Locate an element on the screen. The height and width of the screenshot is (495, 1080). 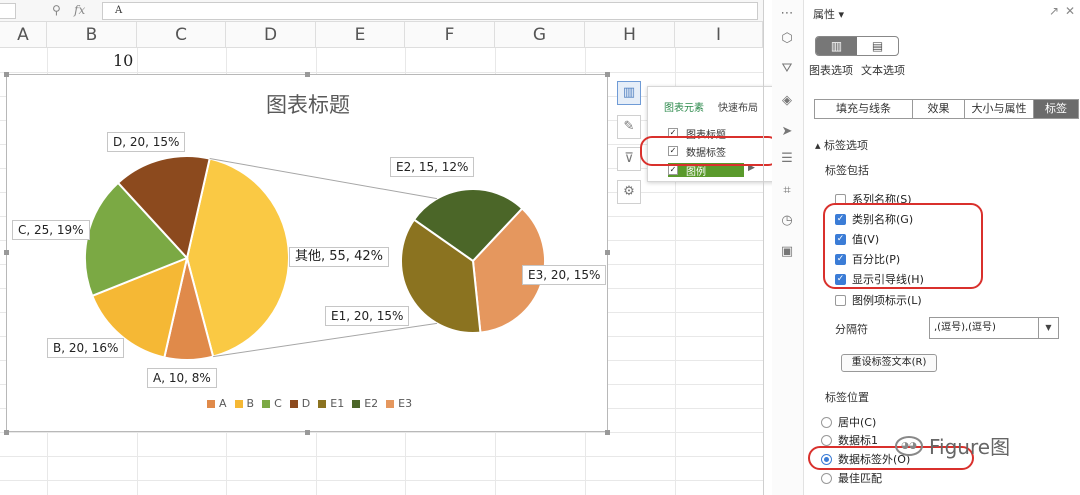
history-icon: ◷ is located at coordinates (787, 221).